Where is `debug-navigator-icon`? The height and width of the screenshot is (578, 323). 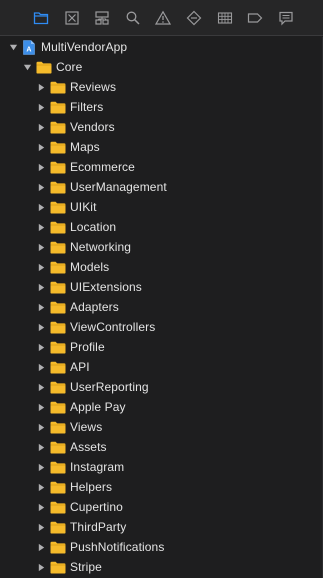
debug-navigator-icon is located at coordinates (225, 18).